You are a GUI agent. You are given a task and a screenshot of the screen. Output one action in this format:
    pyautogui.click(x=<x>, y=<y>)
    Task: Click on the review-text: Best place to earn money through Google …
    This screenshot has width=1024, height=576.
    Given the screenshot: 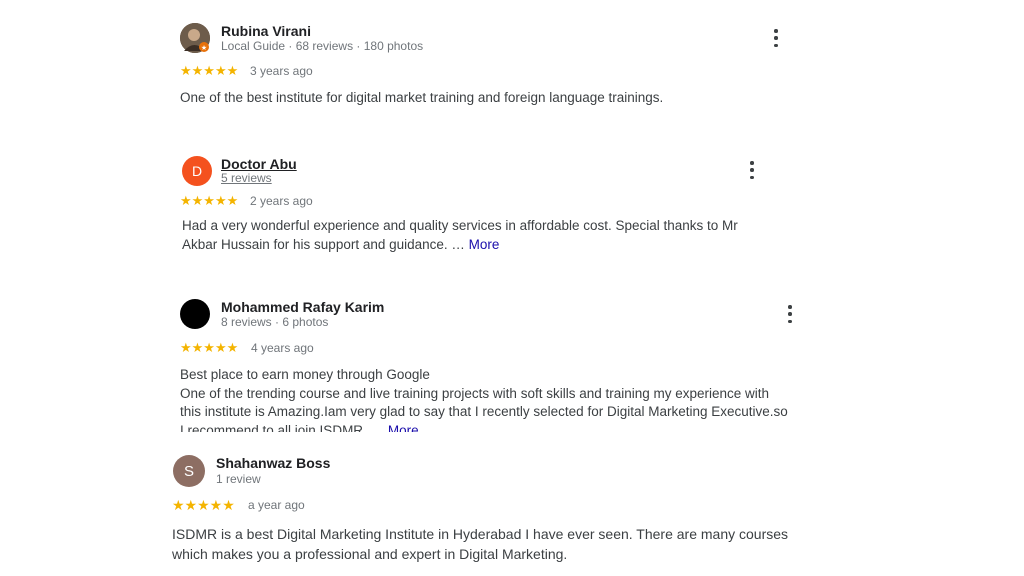 What is the action you would take?
    pyautogui.click(x=486, y=399)
    